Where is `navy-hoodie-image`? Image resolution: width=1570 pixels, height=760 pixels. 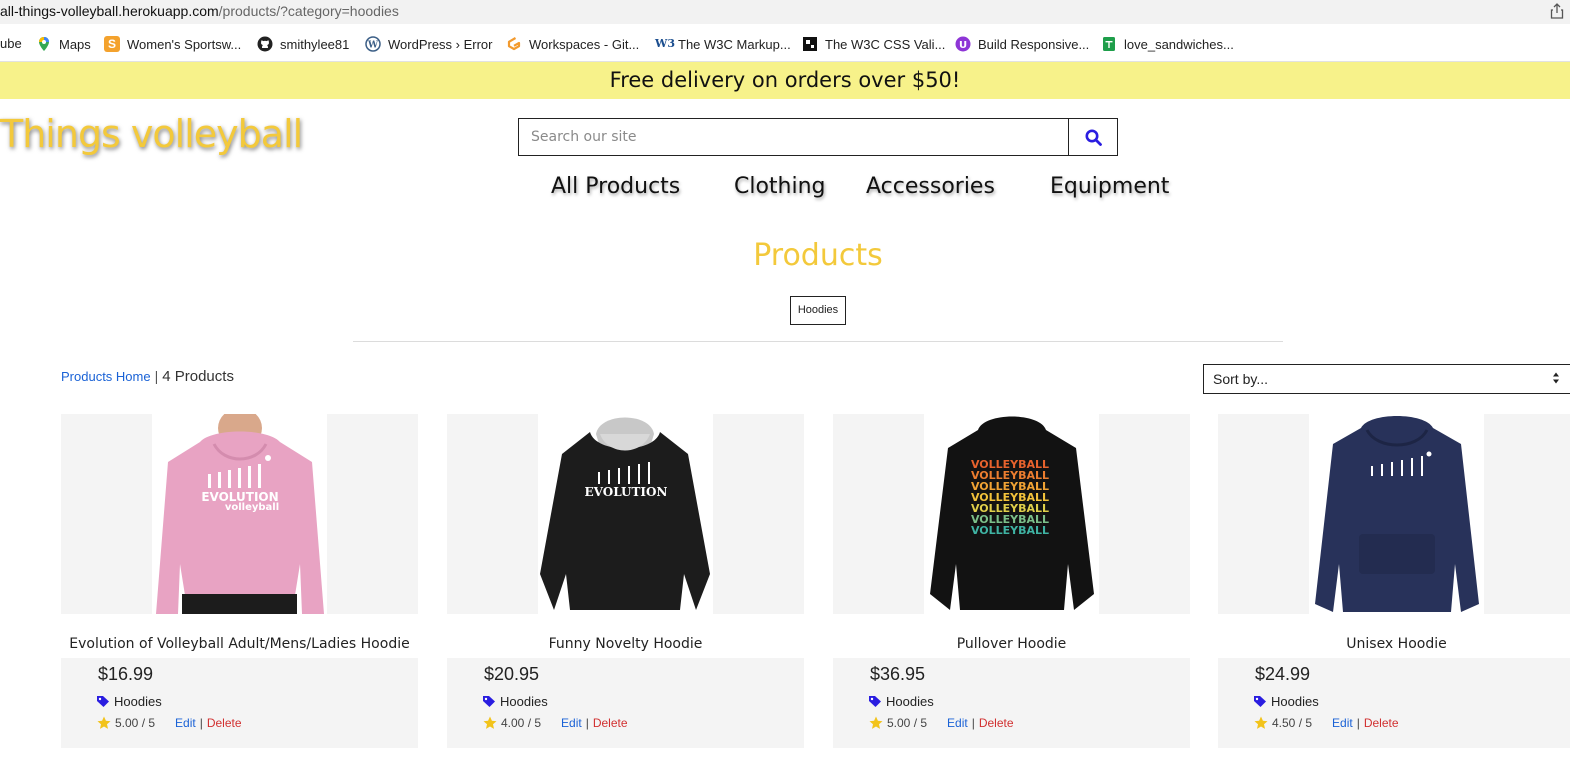 navy-hoodie-image is located at coordinates (1396, 514).